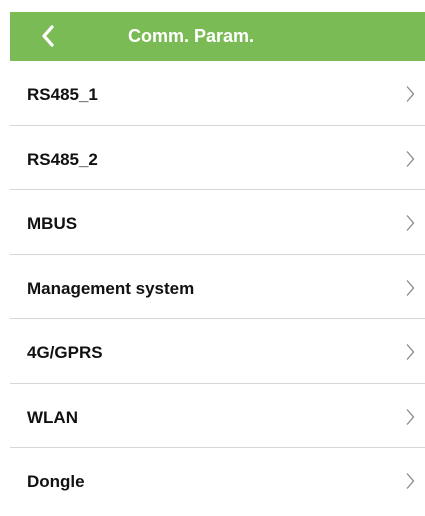 This screenshot has width=425, height=516. I want to click on menu-item-rs485-1: RS485_1, so click(217, 93).